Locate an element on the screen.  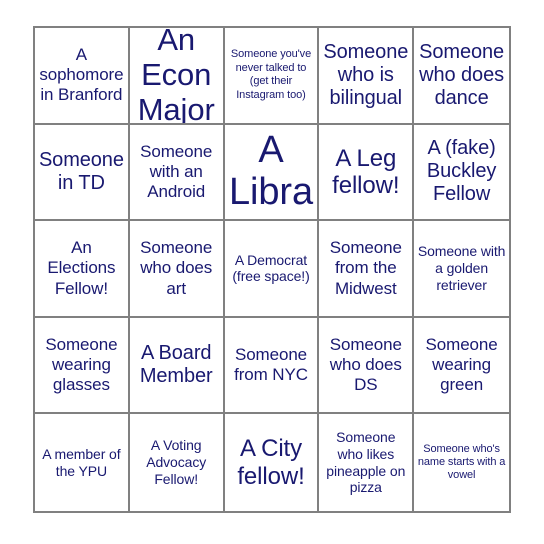
bingo-cell-r4c3: Someone from NYC is located at coordinates (272, 366).